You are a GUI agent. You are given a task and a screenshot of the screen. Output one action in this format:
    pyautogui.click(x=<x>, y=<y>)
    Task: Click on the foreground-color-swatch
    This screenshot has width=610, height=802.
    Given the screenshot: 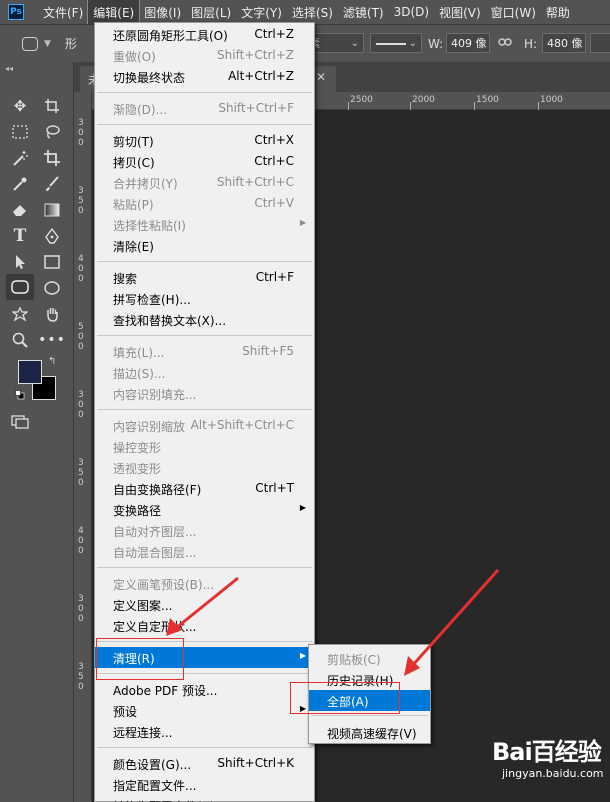 What is the action you would take?
    pyautogui.click(x=30, y=372)
    